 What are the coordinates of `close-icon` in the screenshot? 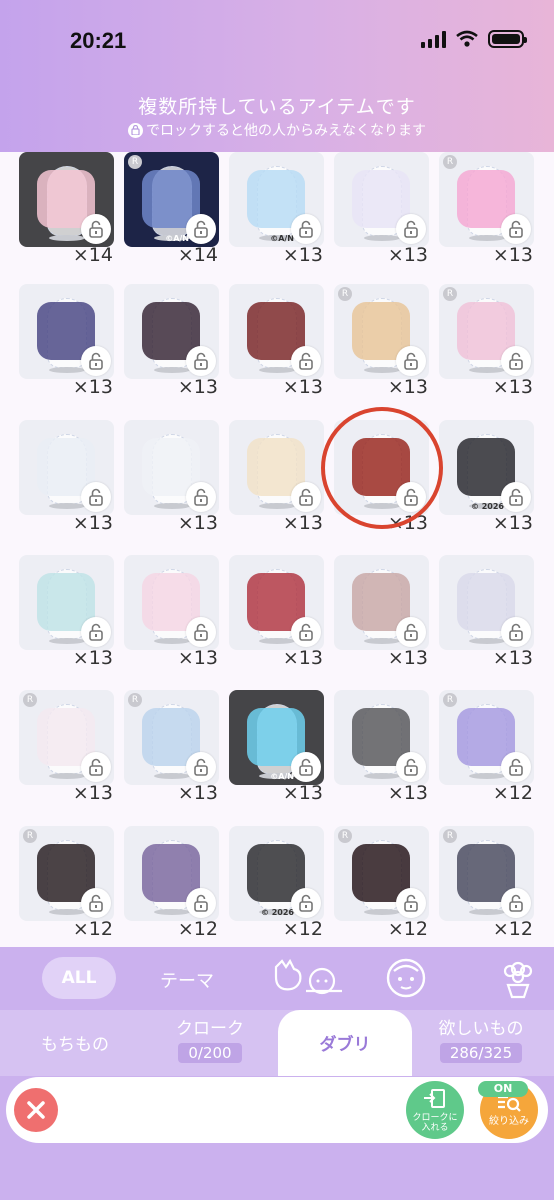 It's located at (36, 1110).